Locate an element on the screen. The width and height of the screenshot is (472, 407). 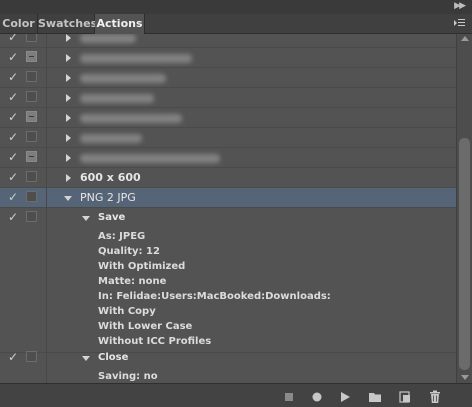
vertical-scrollbar is located at coordinates (464, 208).